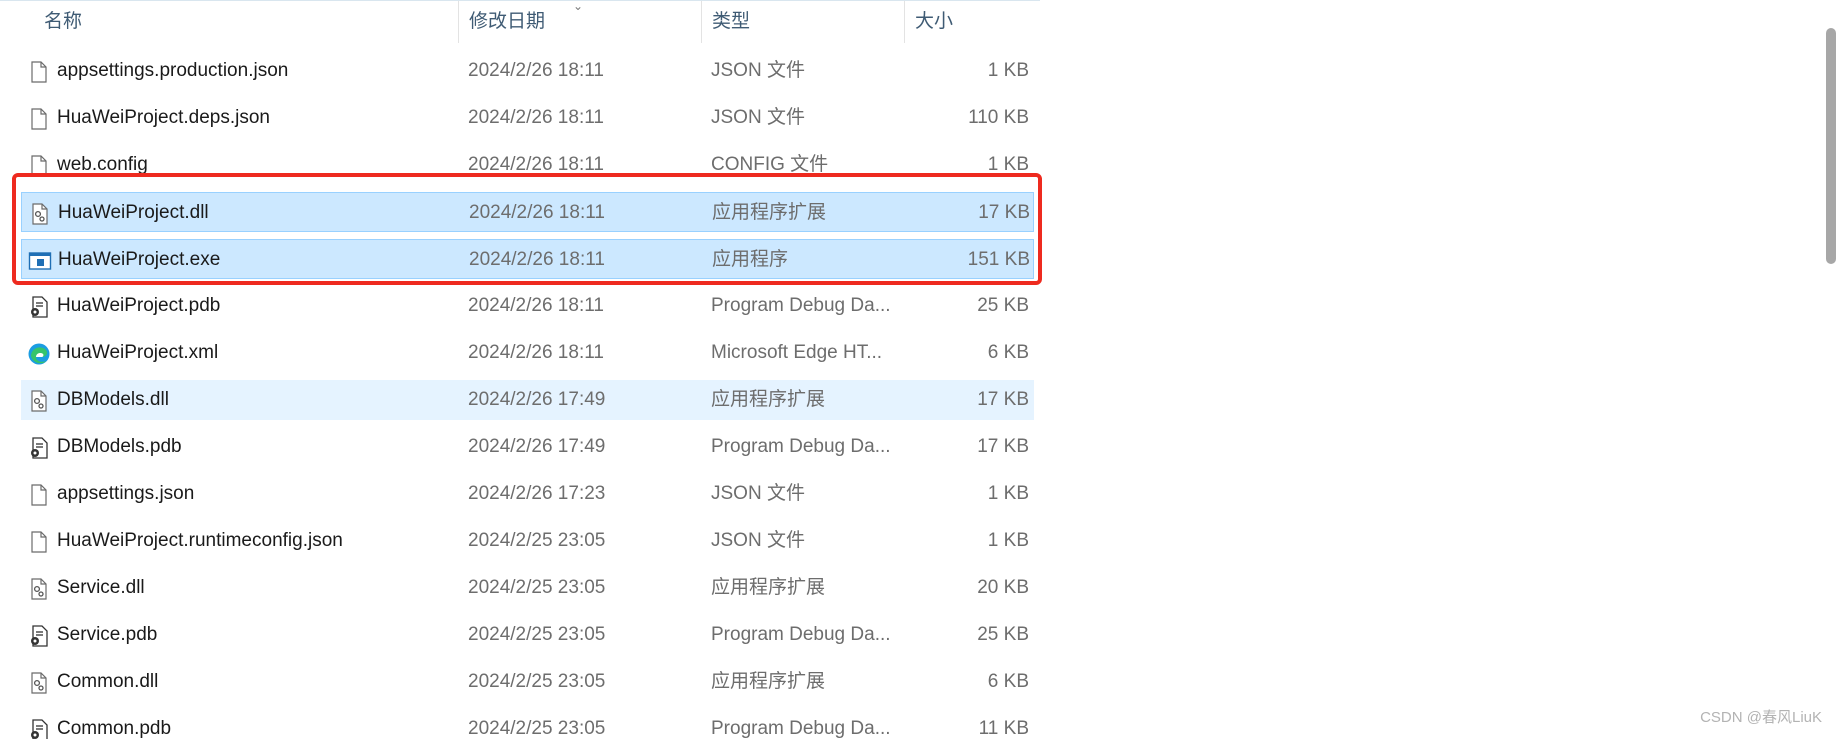 Image resolution: width=1842 pixels, height=739 pixels. I want to click on file-row: Service.dll 2024/2/25 23:05 应用程序扩展 20 KB, so click(527, 588).